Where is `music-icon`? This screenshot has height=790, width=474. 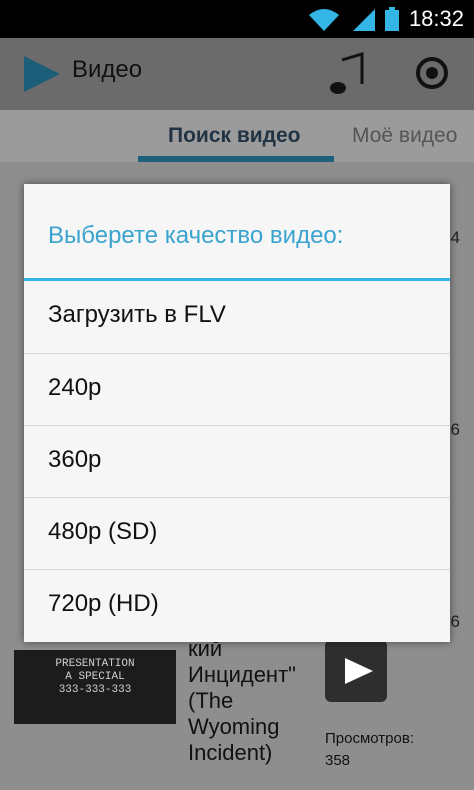 music-icon is located at coordinates (348, 74).